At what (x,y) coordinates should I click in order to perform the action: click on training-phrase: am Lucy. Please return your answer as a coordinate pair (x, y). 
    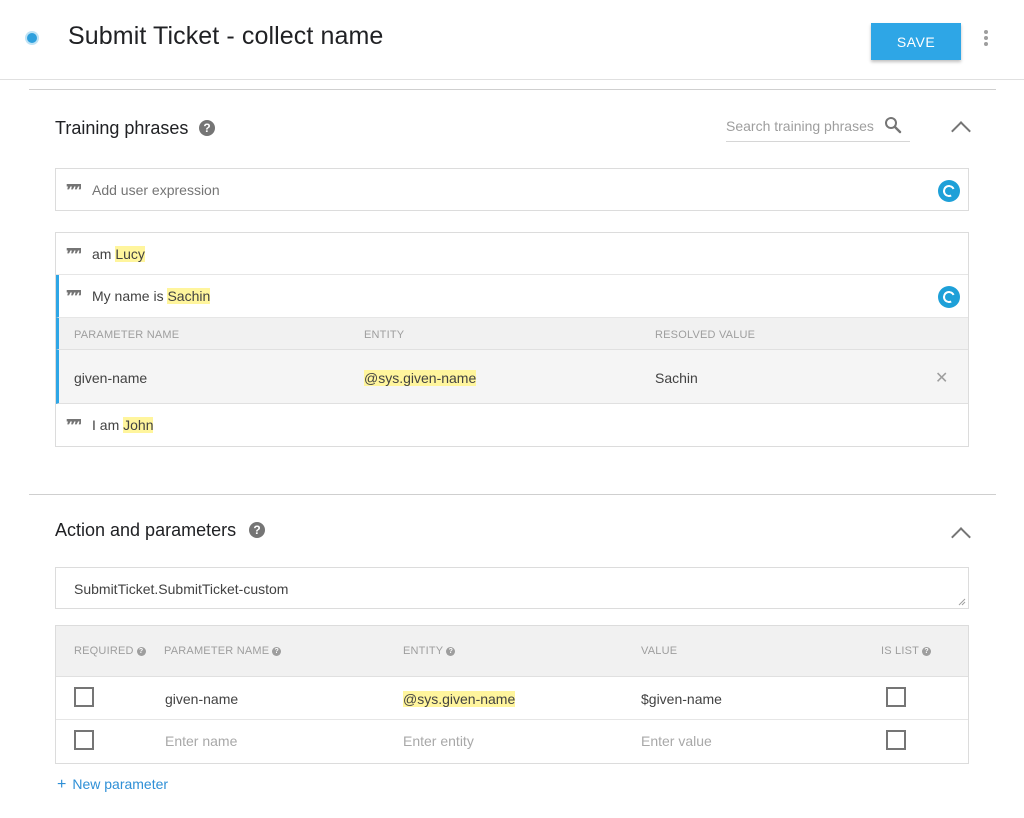
    Looking at the image, I should click on (118, 254).